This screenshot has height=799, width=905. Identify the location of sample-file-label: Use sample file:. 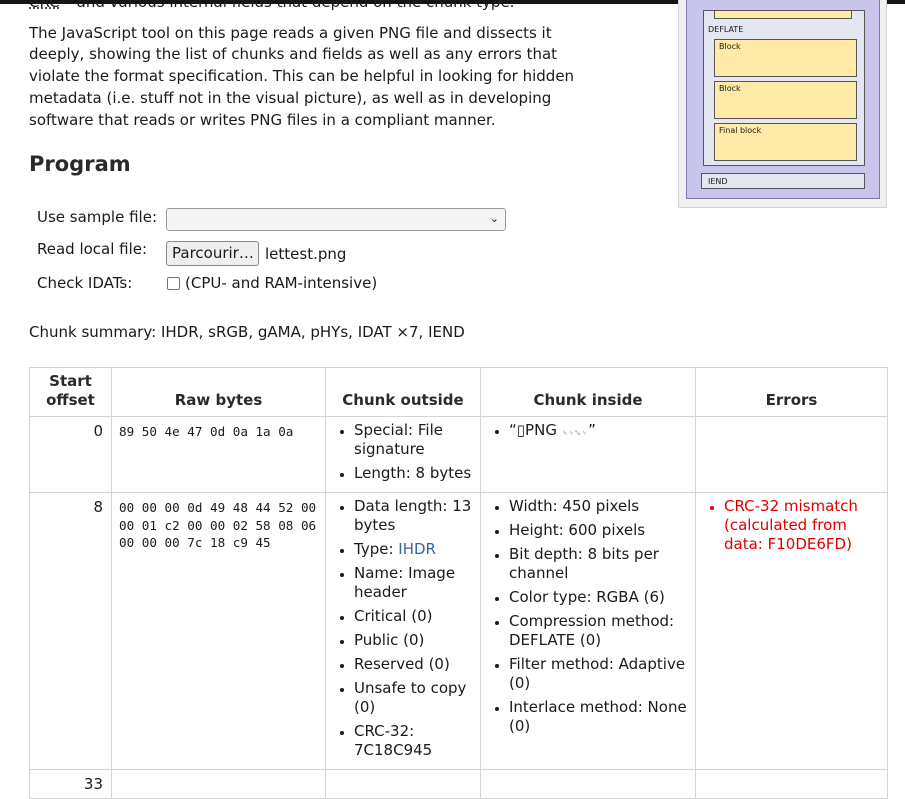
(97, 217).